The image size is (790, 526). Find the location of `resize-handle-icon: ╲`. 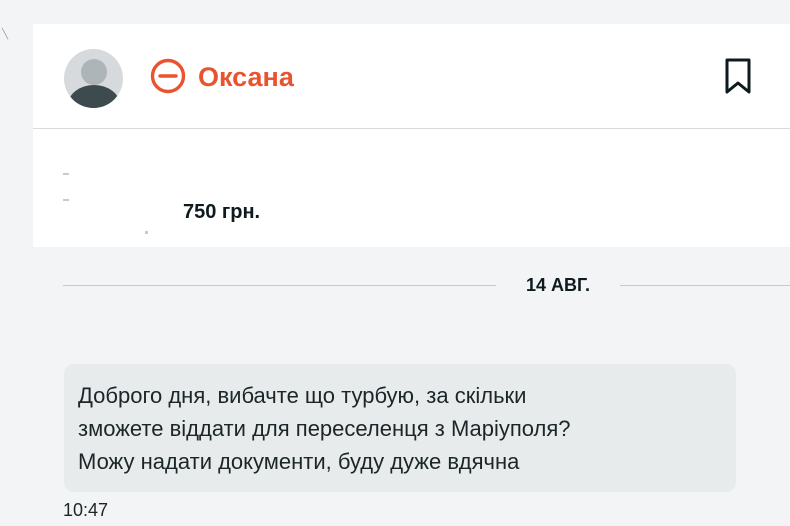

resize-handle-icon: ╲ is located at coordinates (5, 34).